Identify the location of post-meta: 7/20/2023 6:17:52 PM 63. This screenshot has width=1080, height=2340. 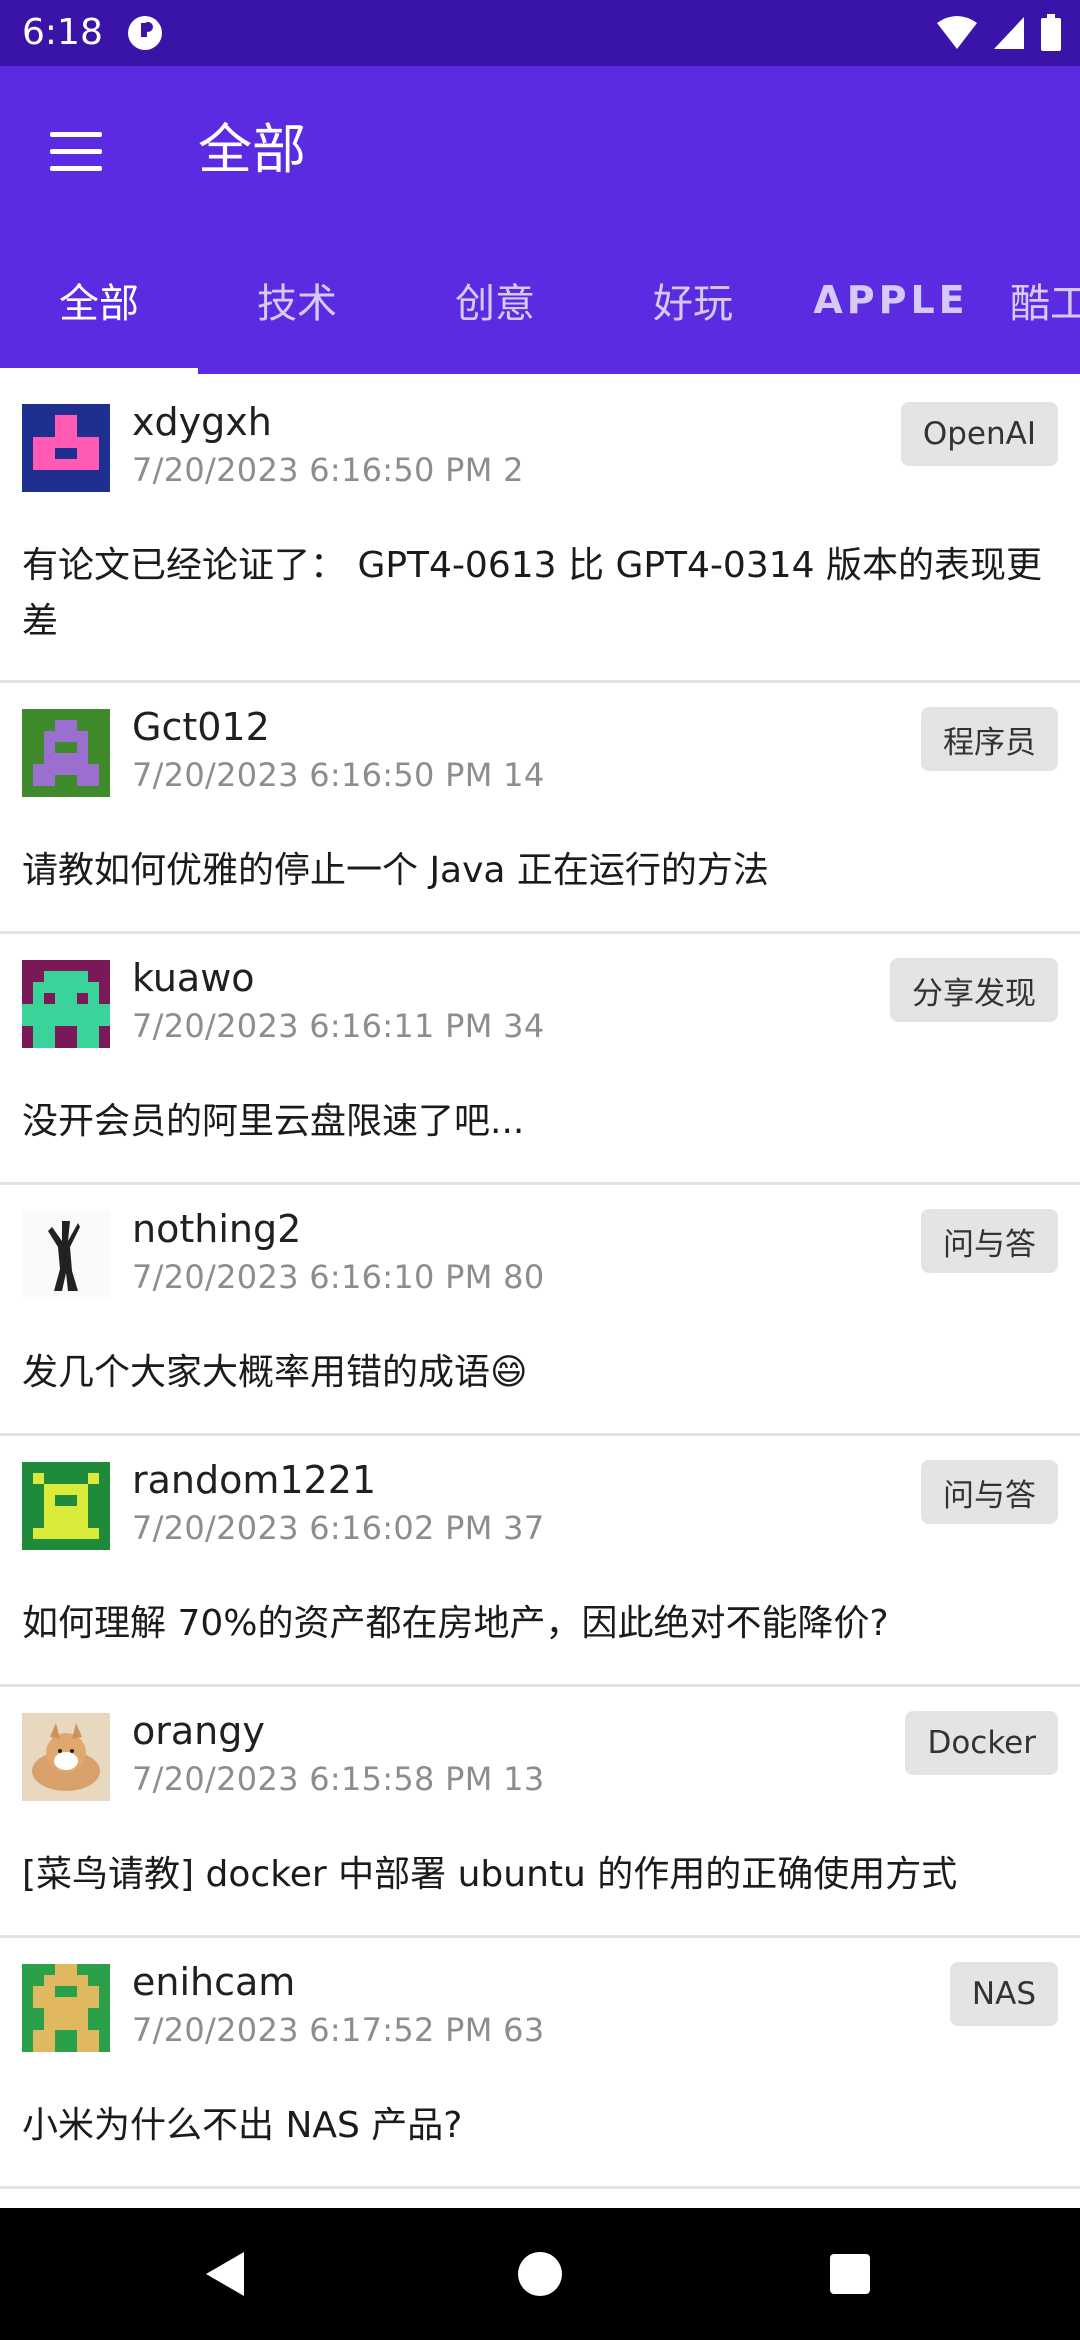
(338, 2030).